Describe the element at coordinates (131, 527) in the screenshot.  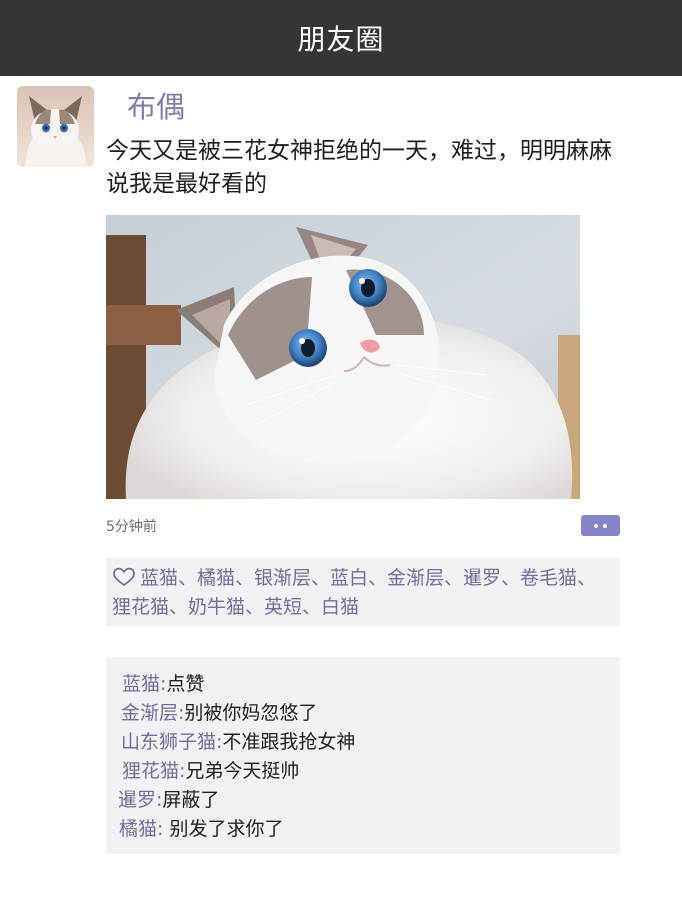
I see `post-time: 5分钟前` at that location.